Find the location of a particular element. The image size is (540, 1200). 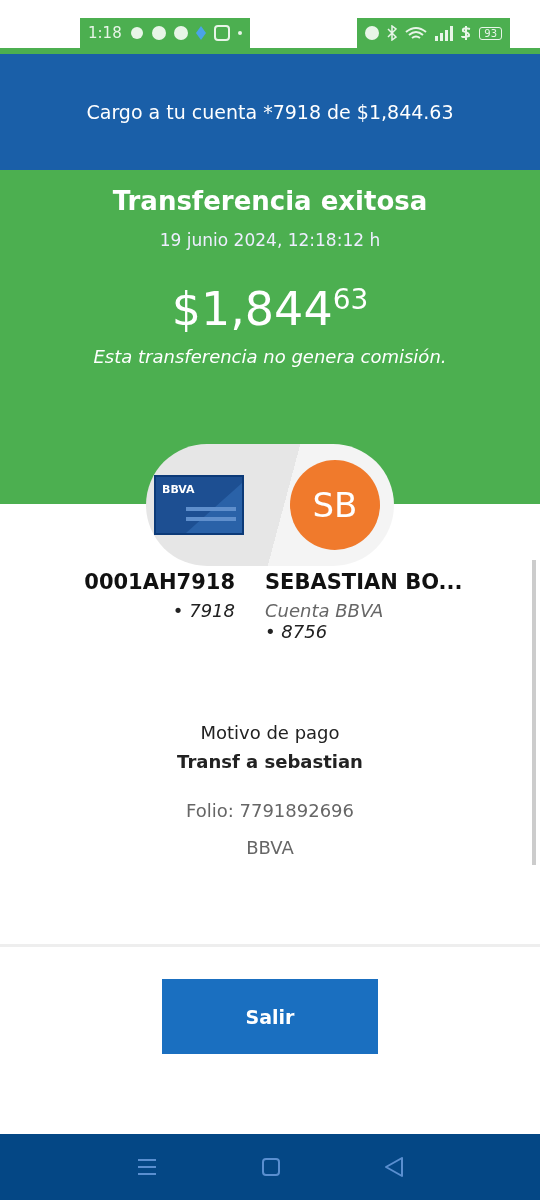

diamond-icon is located at coordinates (200, 33).